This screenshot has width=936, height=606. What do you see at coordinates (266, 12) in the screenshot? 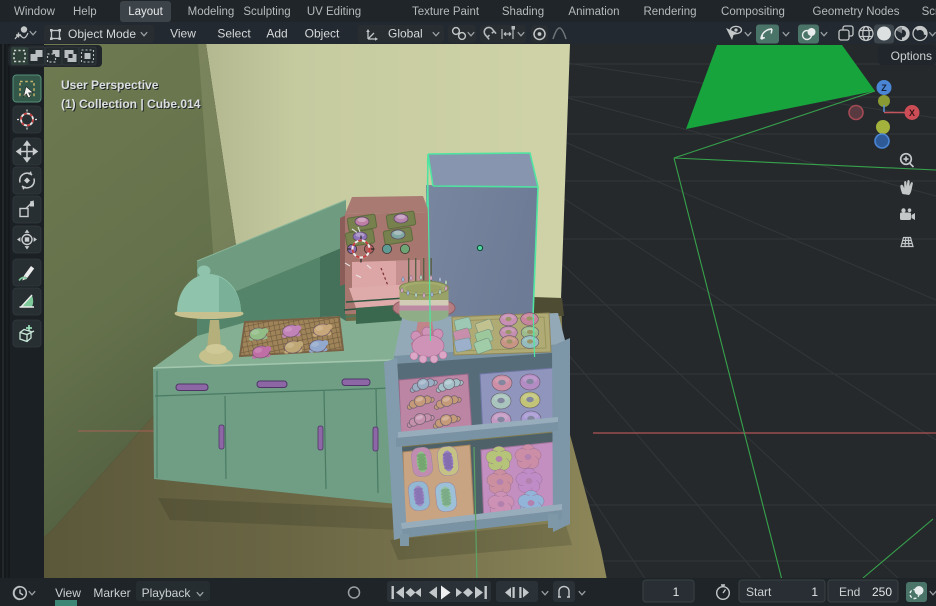
I see `svg-text: Sculpting` at bounding box center [266, 12].